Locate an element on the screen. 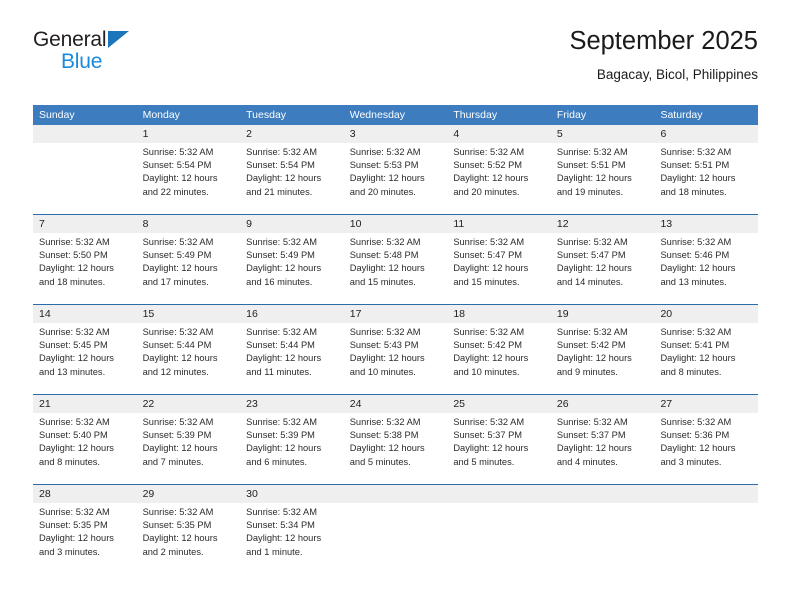 The height and width of the screenshot is (612, 792). day-number-17: 17 is located at coordinates (396, 314).